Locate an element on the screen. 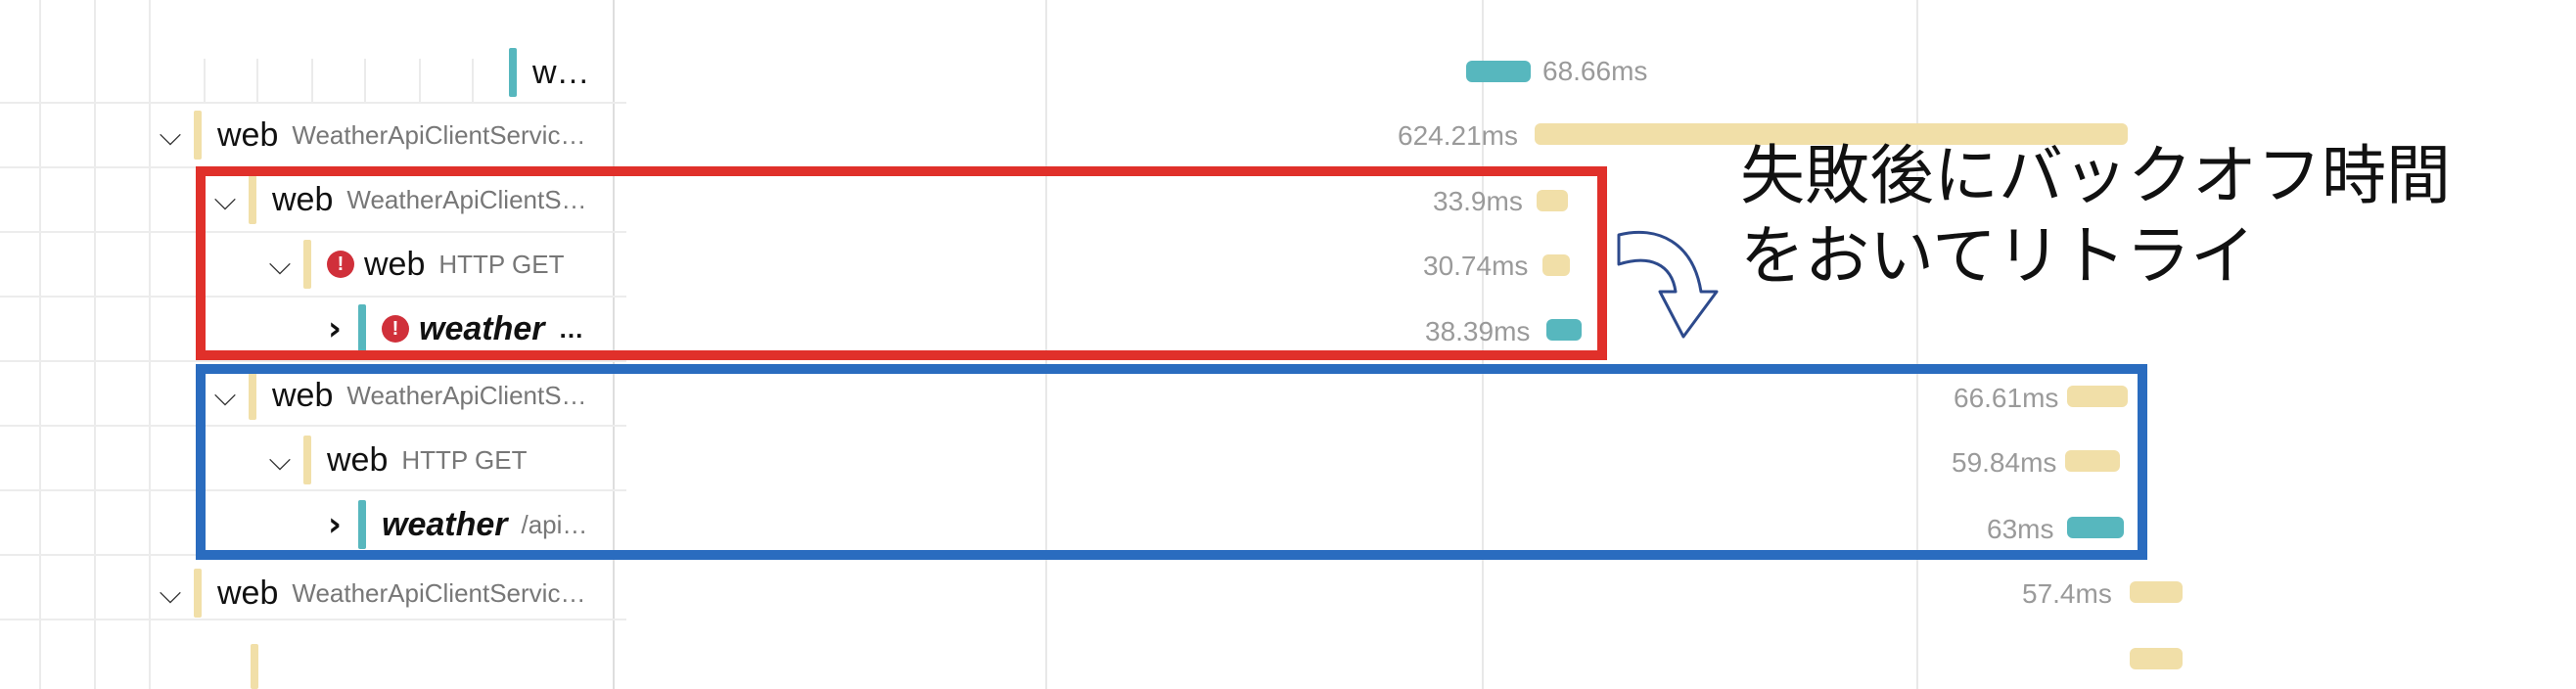 The height and width of the screenshot is (689, 2576). annotation-line-1: 失敗後にバックオフ時間 is located at coordinates (2095, 175).